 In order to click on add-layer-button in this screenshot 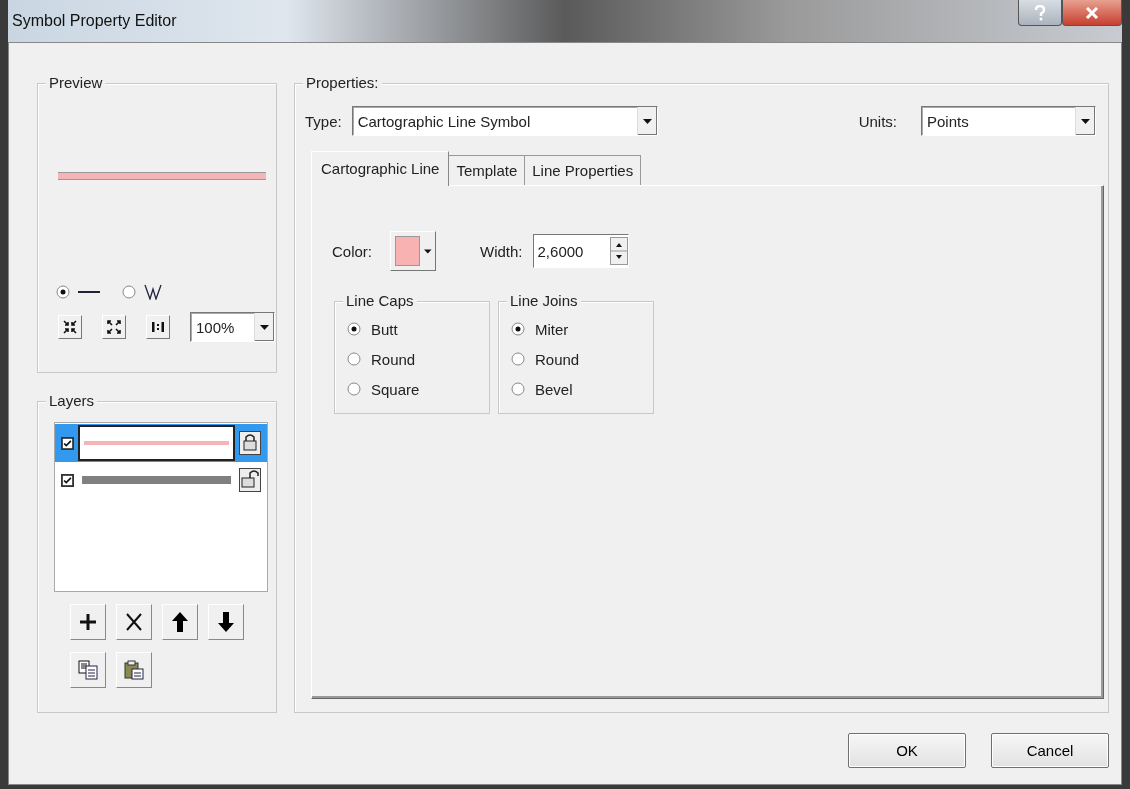, I will do `click(88, 622)`.